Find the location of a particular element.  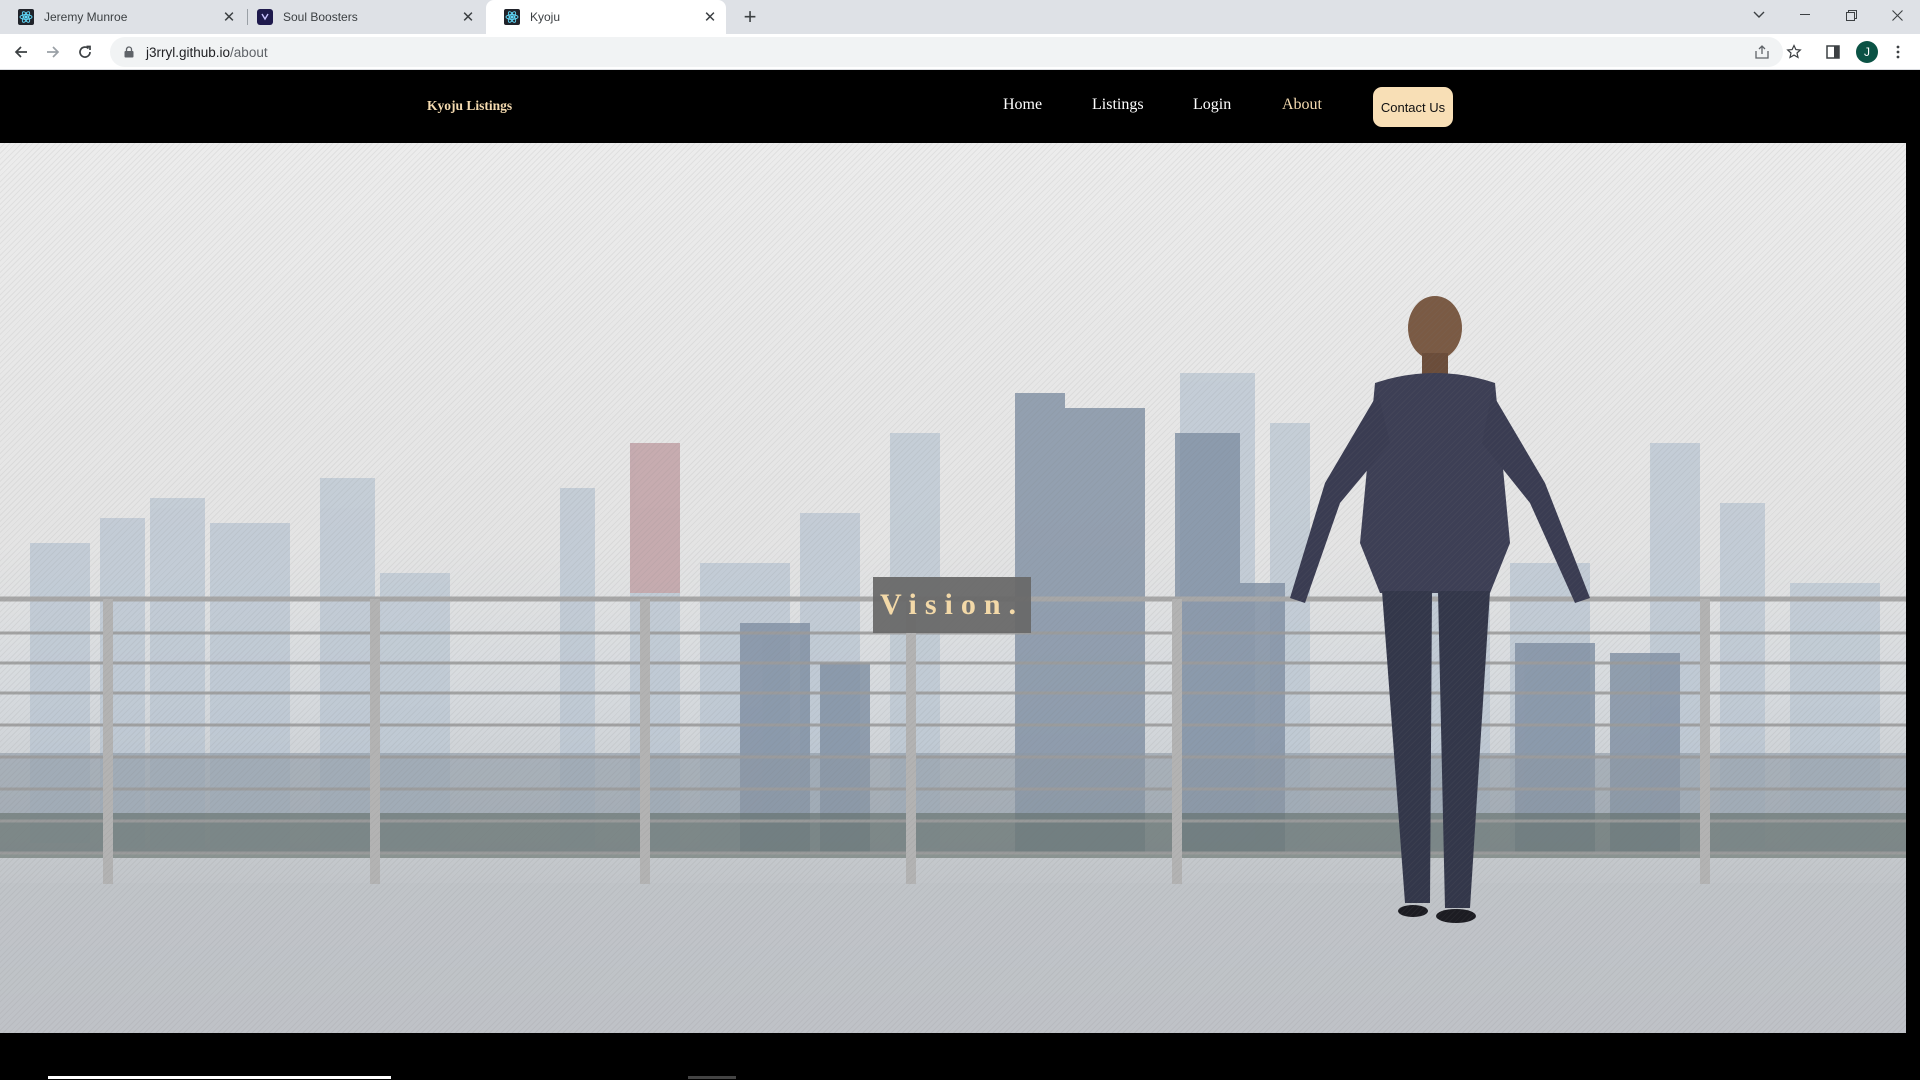

browser-toolbar: j3rryl.github.io/about is located at coordinates (960, 52).